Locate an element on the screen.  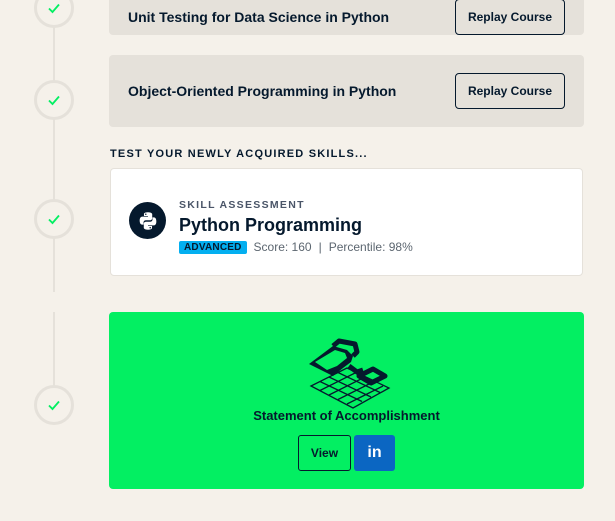
course-title: Unit Testing for Data Science in Python is located at coordinates (259, 17).